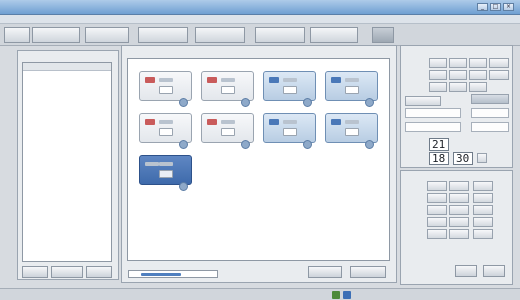 The width and height of the screenshot is (520, 300). I want to click on list-item, so click(67, 74).